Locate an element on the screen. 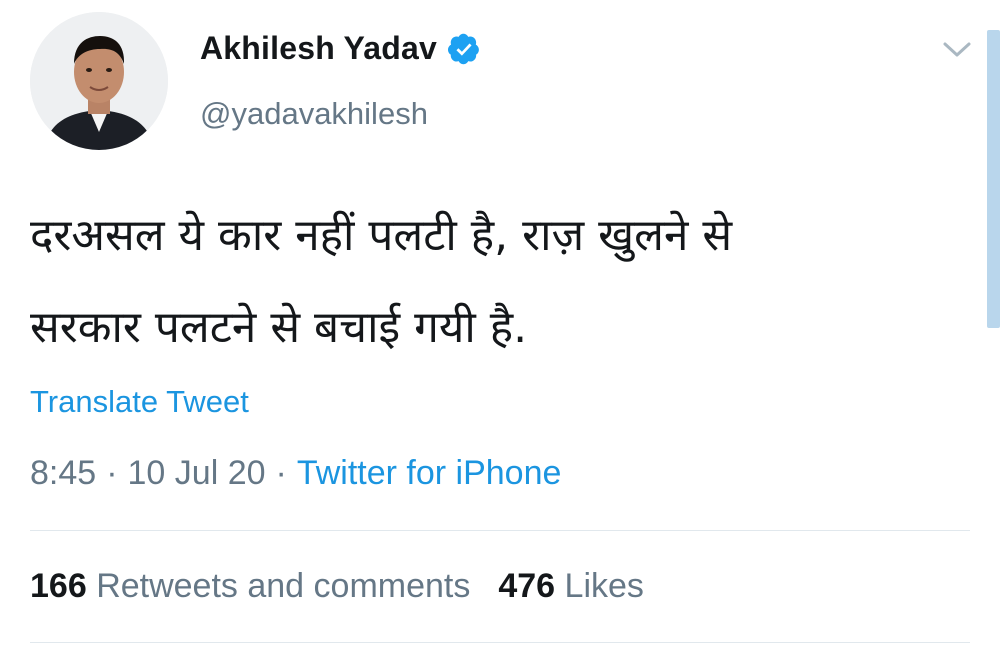 The image size is (1000, 650). tweet-meta: 8:45 · 10 Jul 20 · Twitter for iPhone is located at coordinates (295, 473).